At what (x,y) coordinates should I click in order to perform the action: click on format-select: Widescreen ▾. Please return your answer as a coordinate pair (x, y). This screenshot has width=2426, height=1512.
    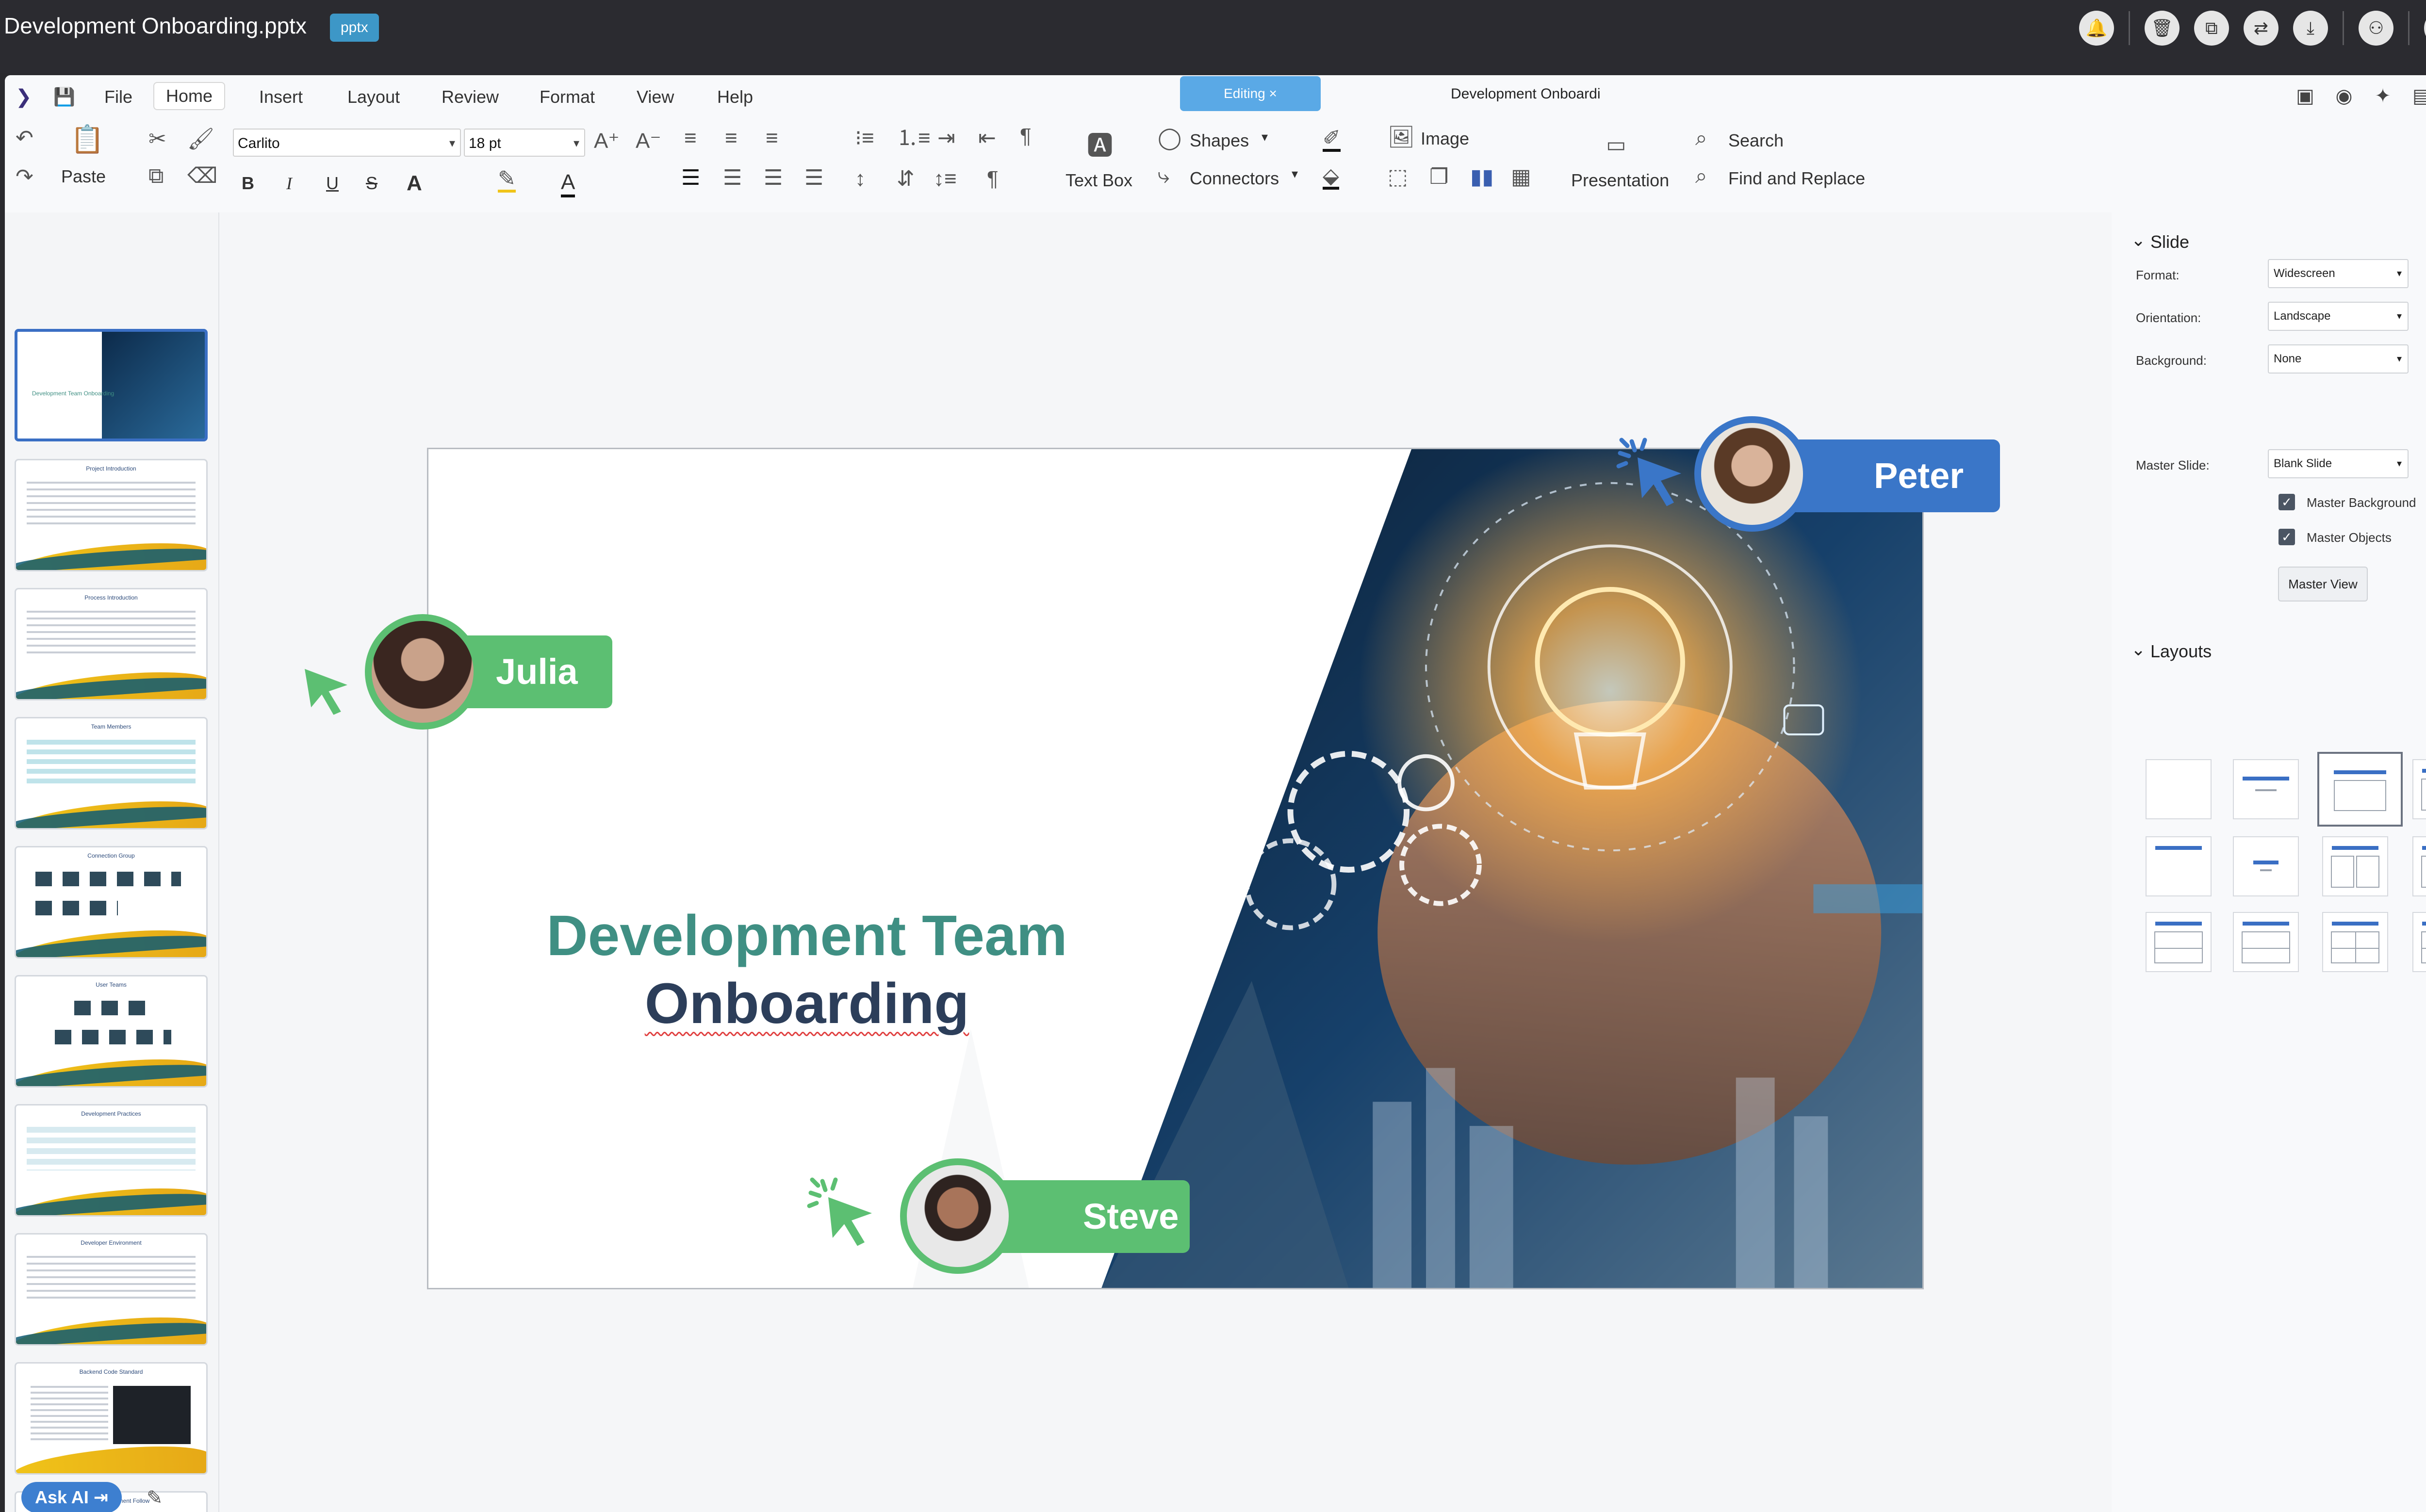
    Looking at the image, I should click on (2338, 273).